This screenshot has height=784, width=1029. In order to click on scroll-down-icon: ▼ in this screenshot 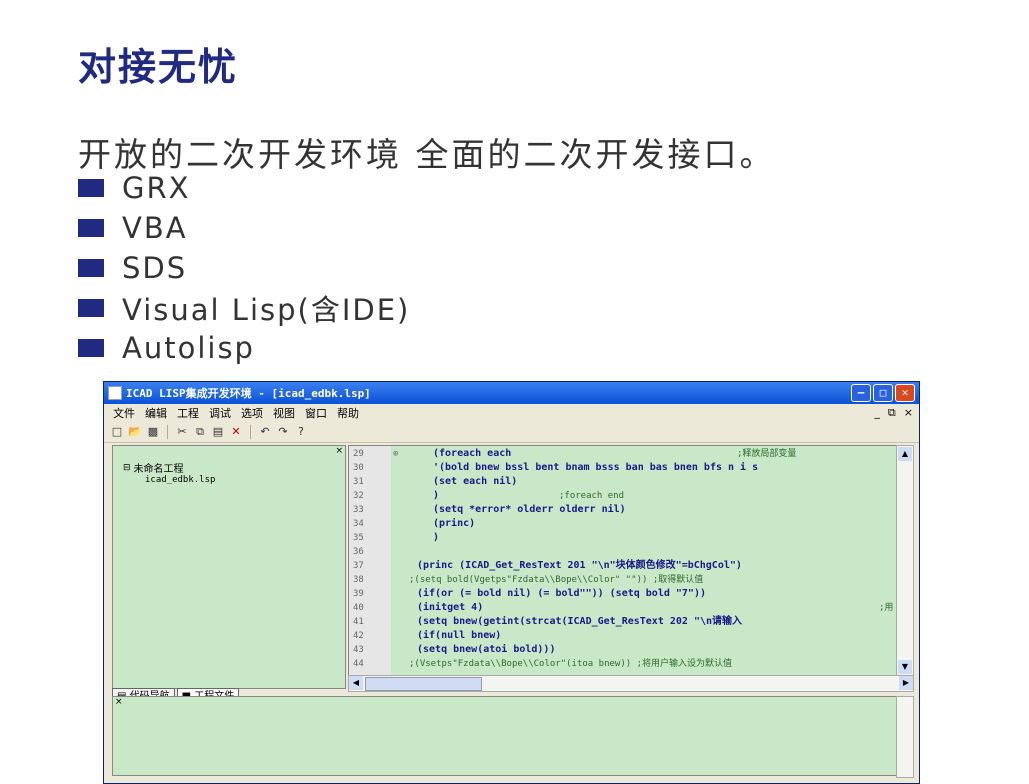, I will do `click(905, 667)`.